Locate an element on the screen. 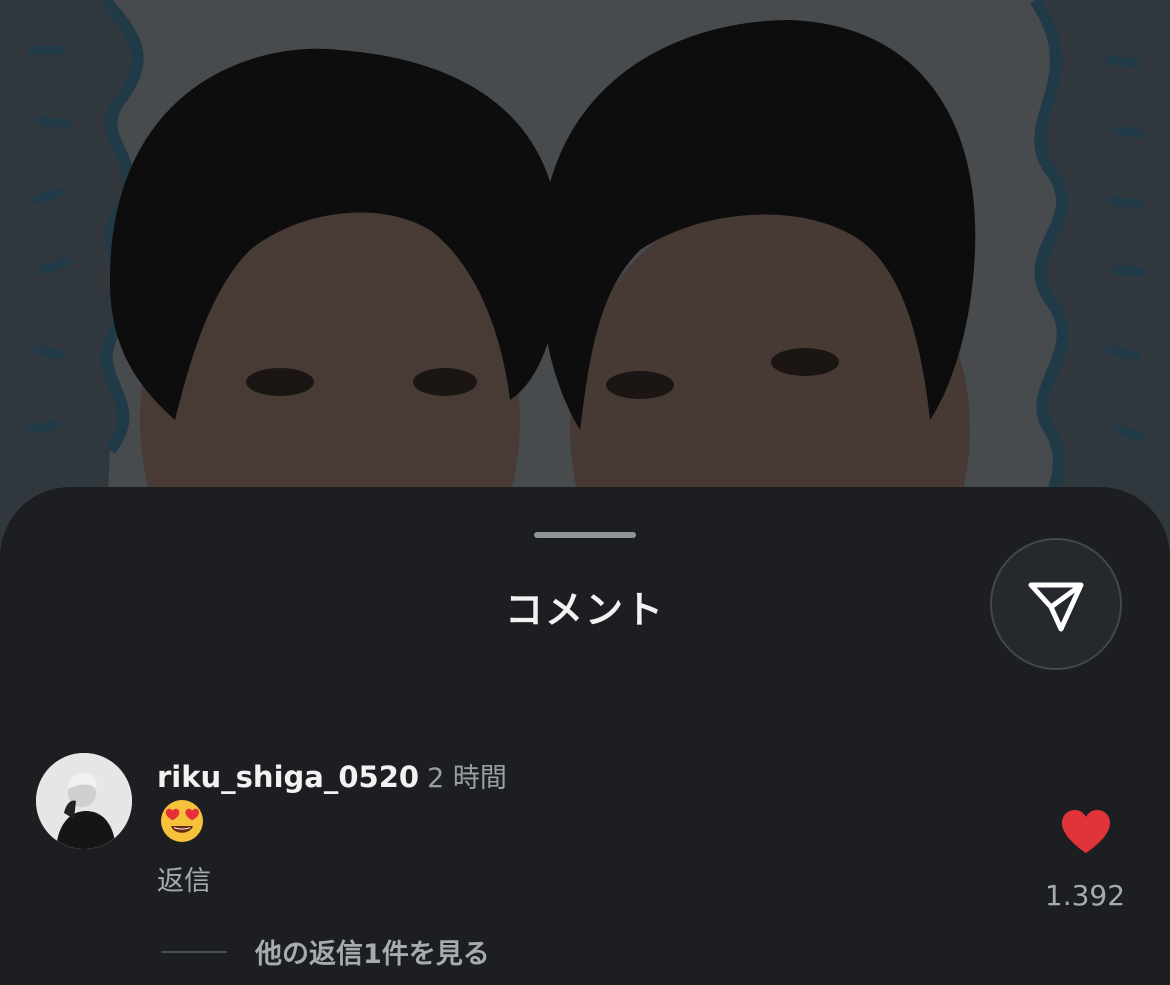  view-more-replies-label: 他の返信1件を見る is located at coordinates (372, 954).